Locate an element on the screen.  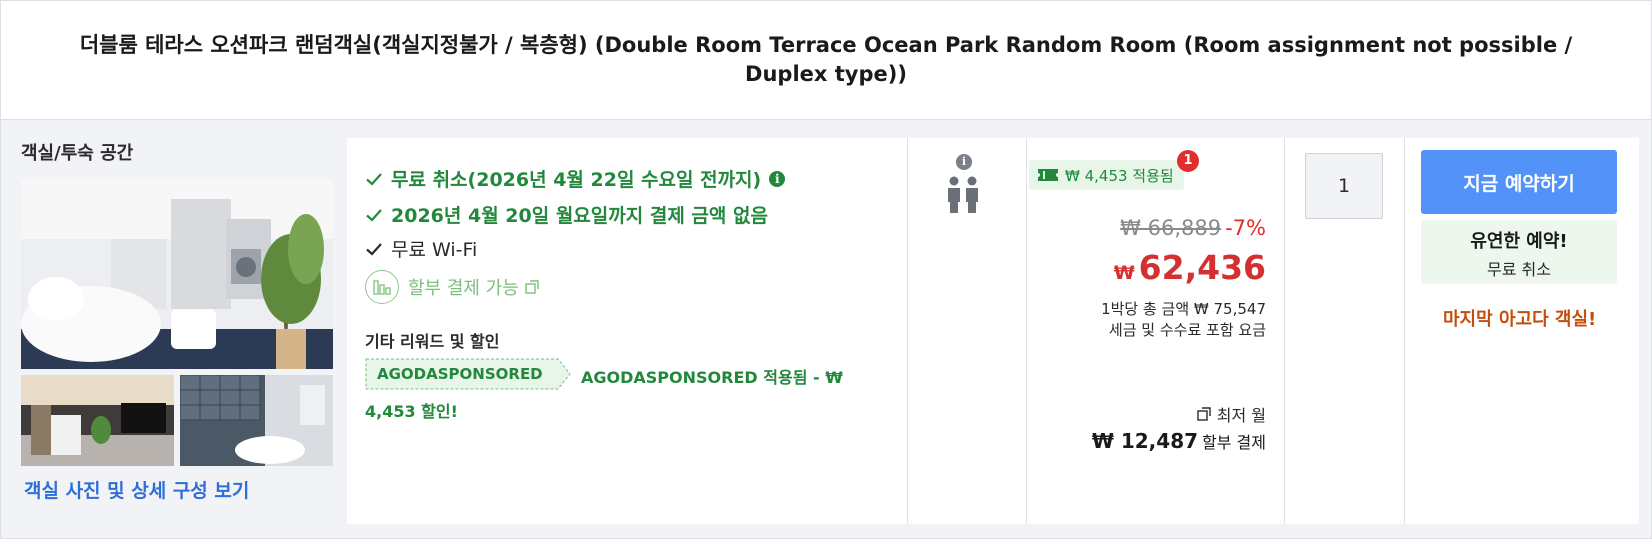
room-photos-link: 객실 사진 및 상세 구성 보기 is located at coordinates (136, 489).